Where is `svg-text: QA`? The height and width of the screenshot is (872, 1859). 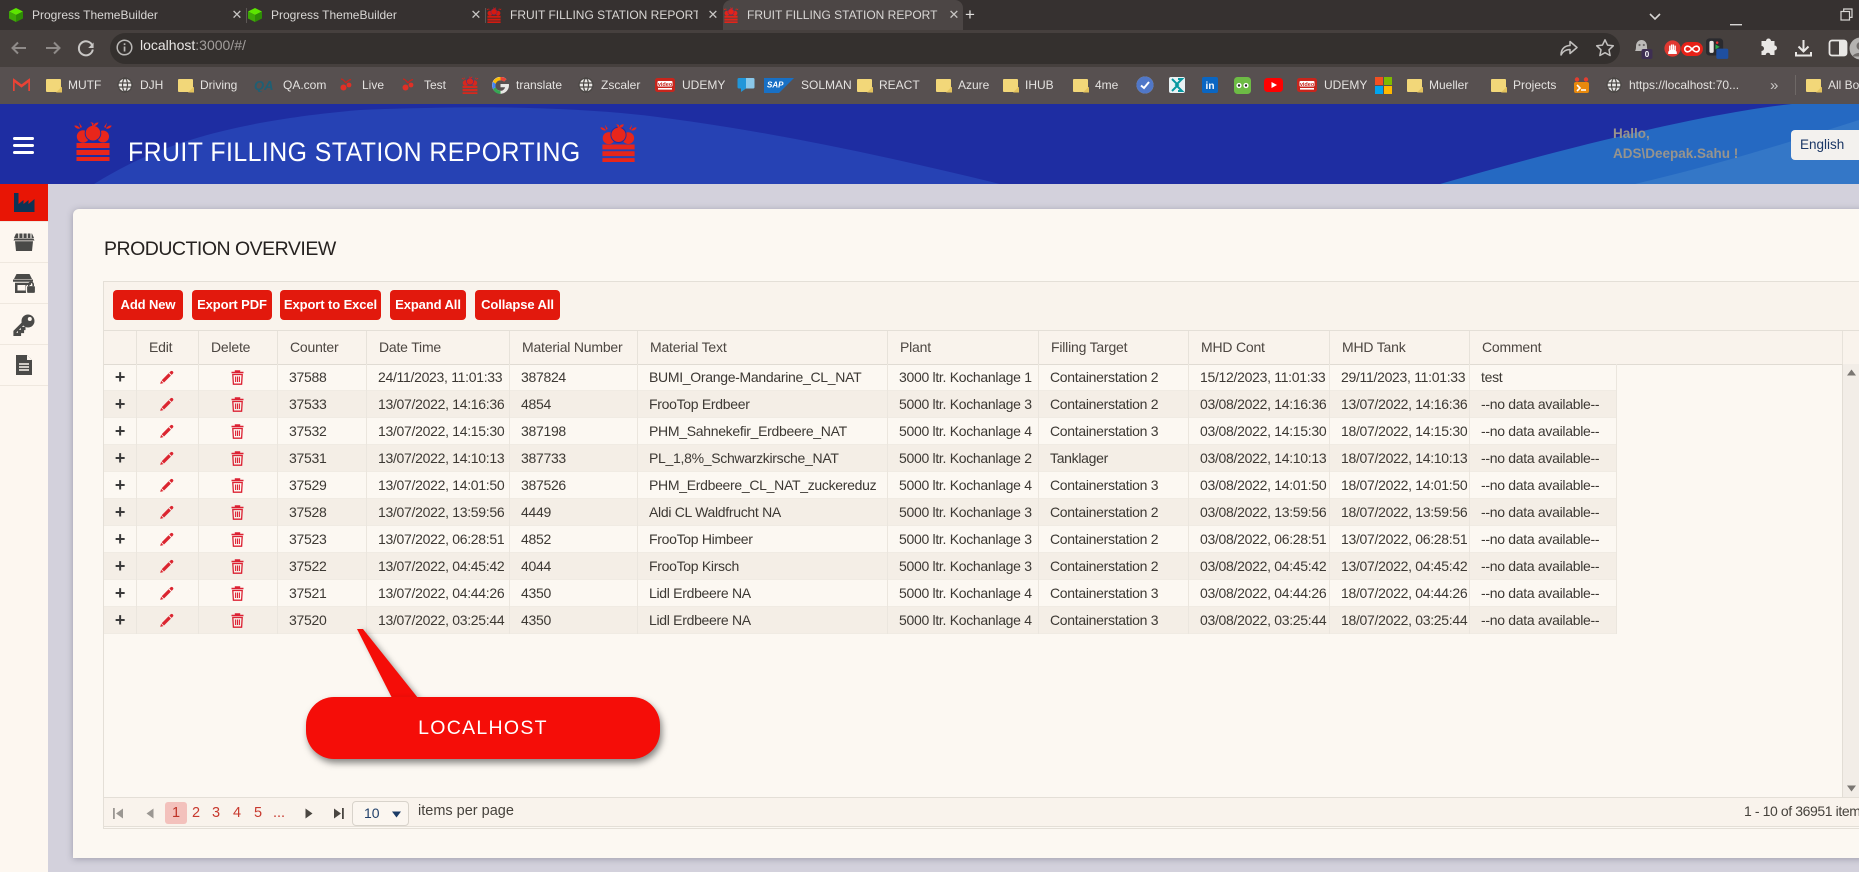
svg-text: QA is located at coordinates (264, 85).